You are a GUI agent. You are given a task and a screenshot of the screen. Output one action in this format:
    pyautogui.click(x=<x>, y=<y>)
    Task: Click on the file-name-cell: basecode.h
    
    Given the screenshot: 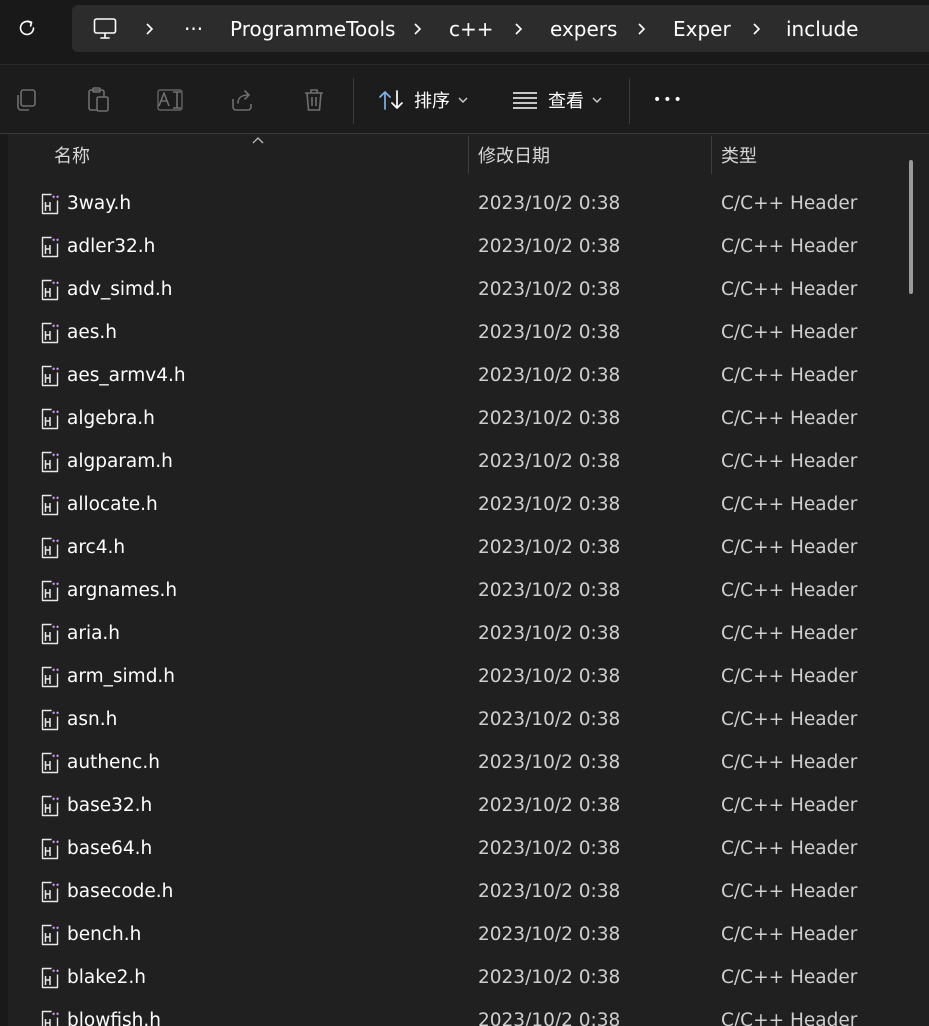 What is the action you would take?
    pyautogui.click(x=106, y=891)
    